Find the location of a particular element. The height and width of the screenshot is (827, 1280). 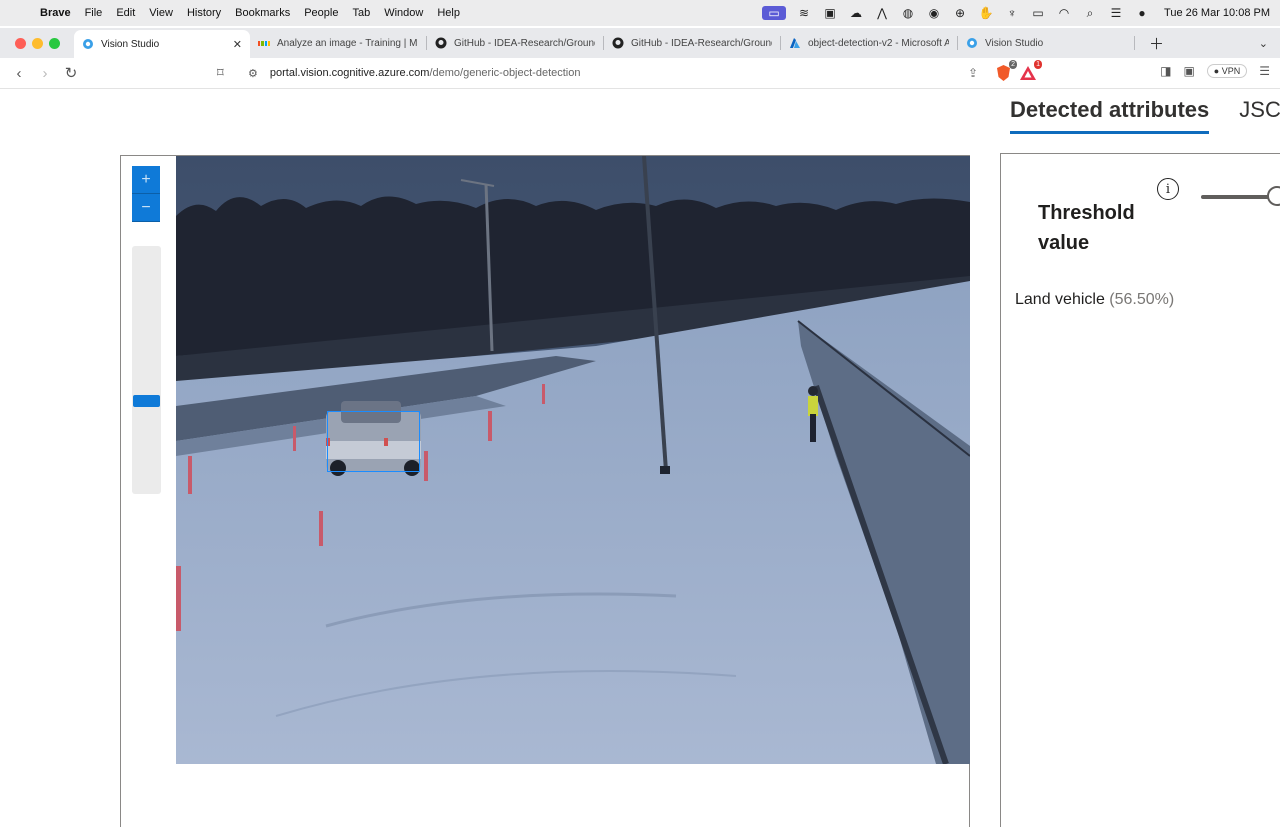

brave-rewards-icon: 1 is located at coordinates (1030, 71).